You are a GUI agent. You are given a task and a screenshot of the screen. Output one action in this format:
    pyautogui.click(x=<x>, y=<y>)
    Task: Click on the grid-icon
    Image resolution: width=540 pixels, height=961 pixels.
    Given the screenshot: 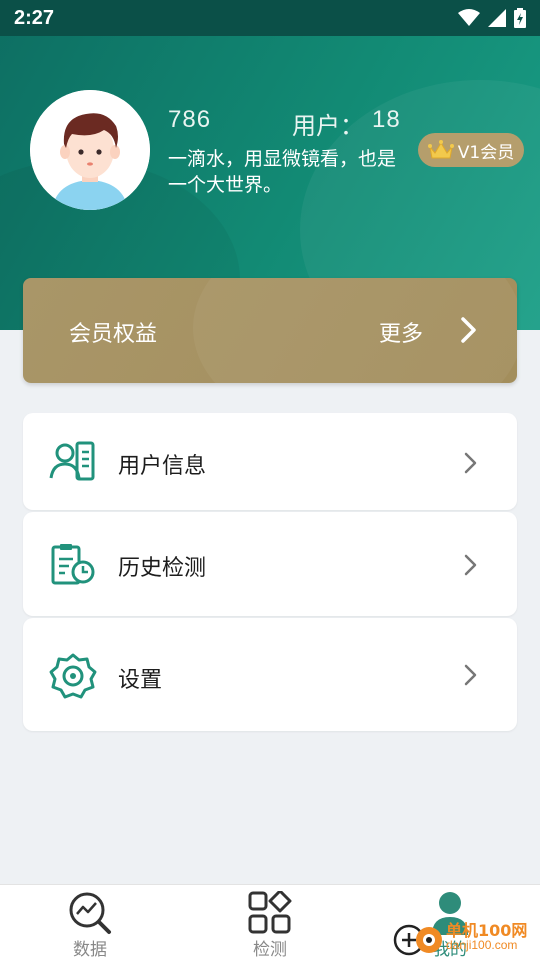 What is the action you would take?
    pyautogui.click(x=270, y=912)
    